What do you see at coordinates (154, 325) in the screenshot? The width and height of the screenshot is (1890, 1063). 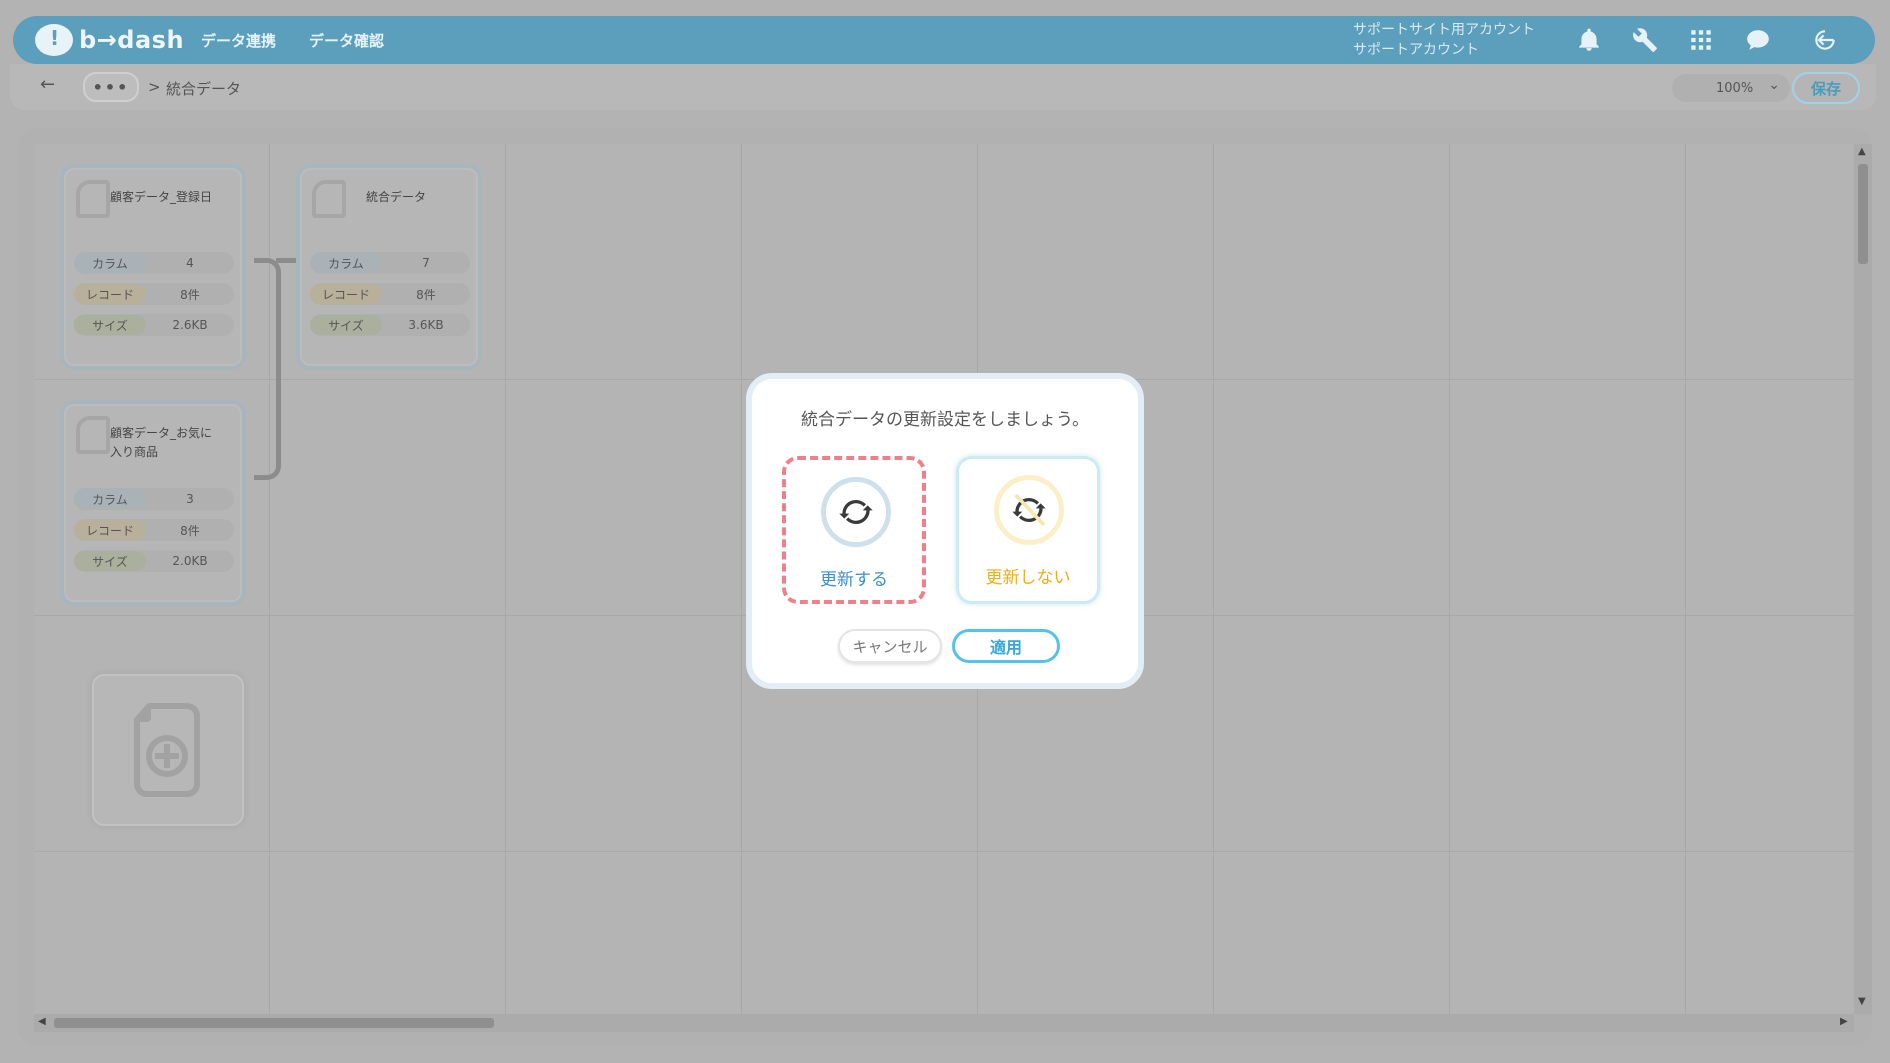 I see `stat-row: サイズ 2.6KB` at bounding box center [154, 325].